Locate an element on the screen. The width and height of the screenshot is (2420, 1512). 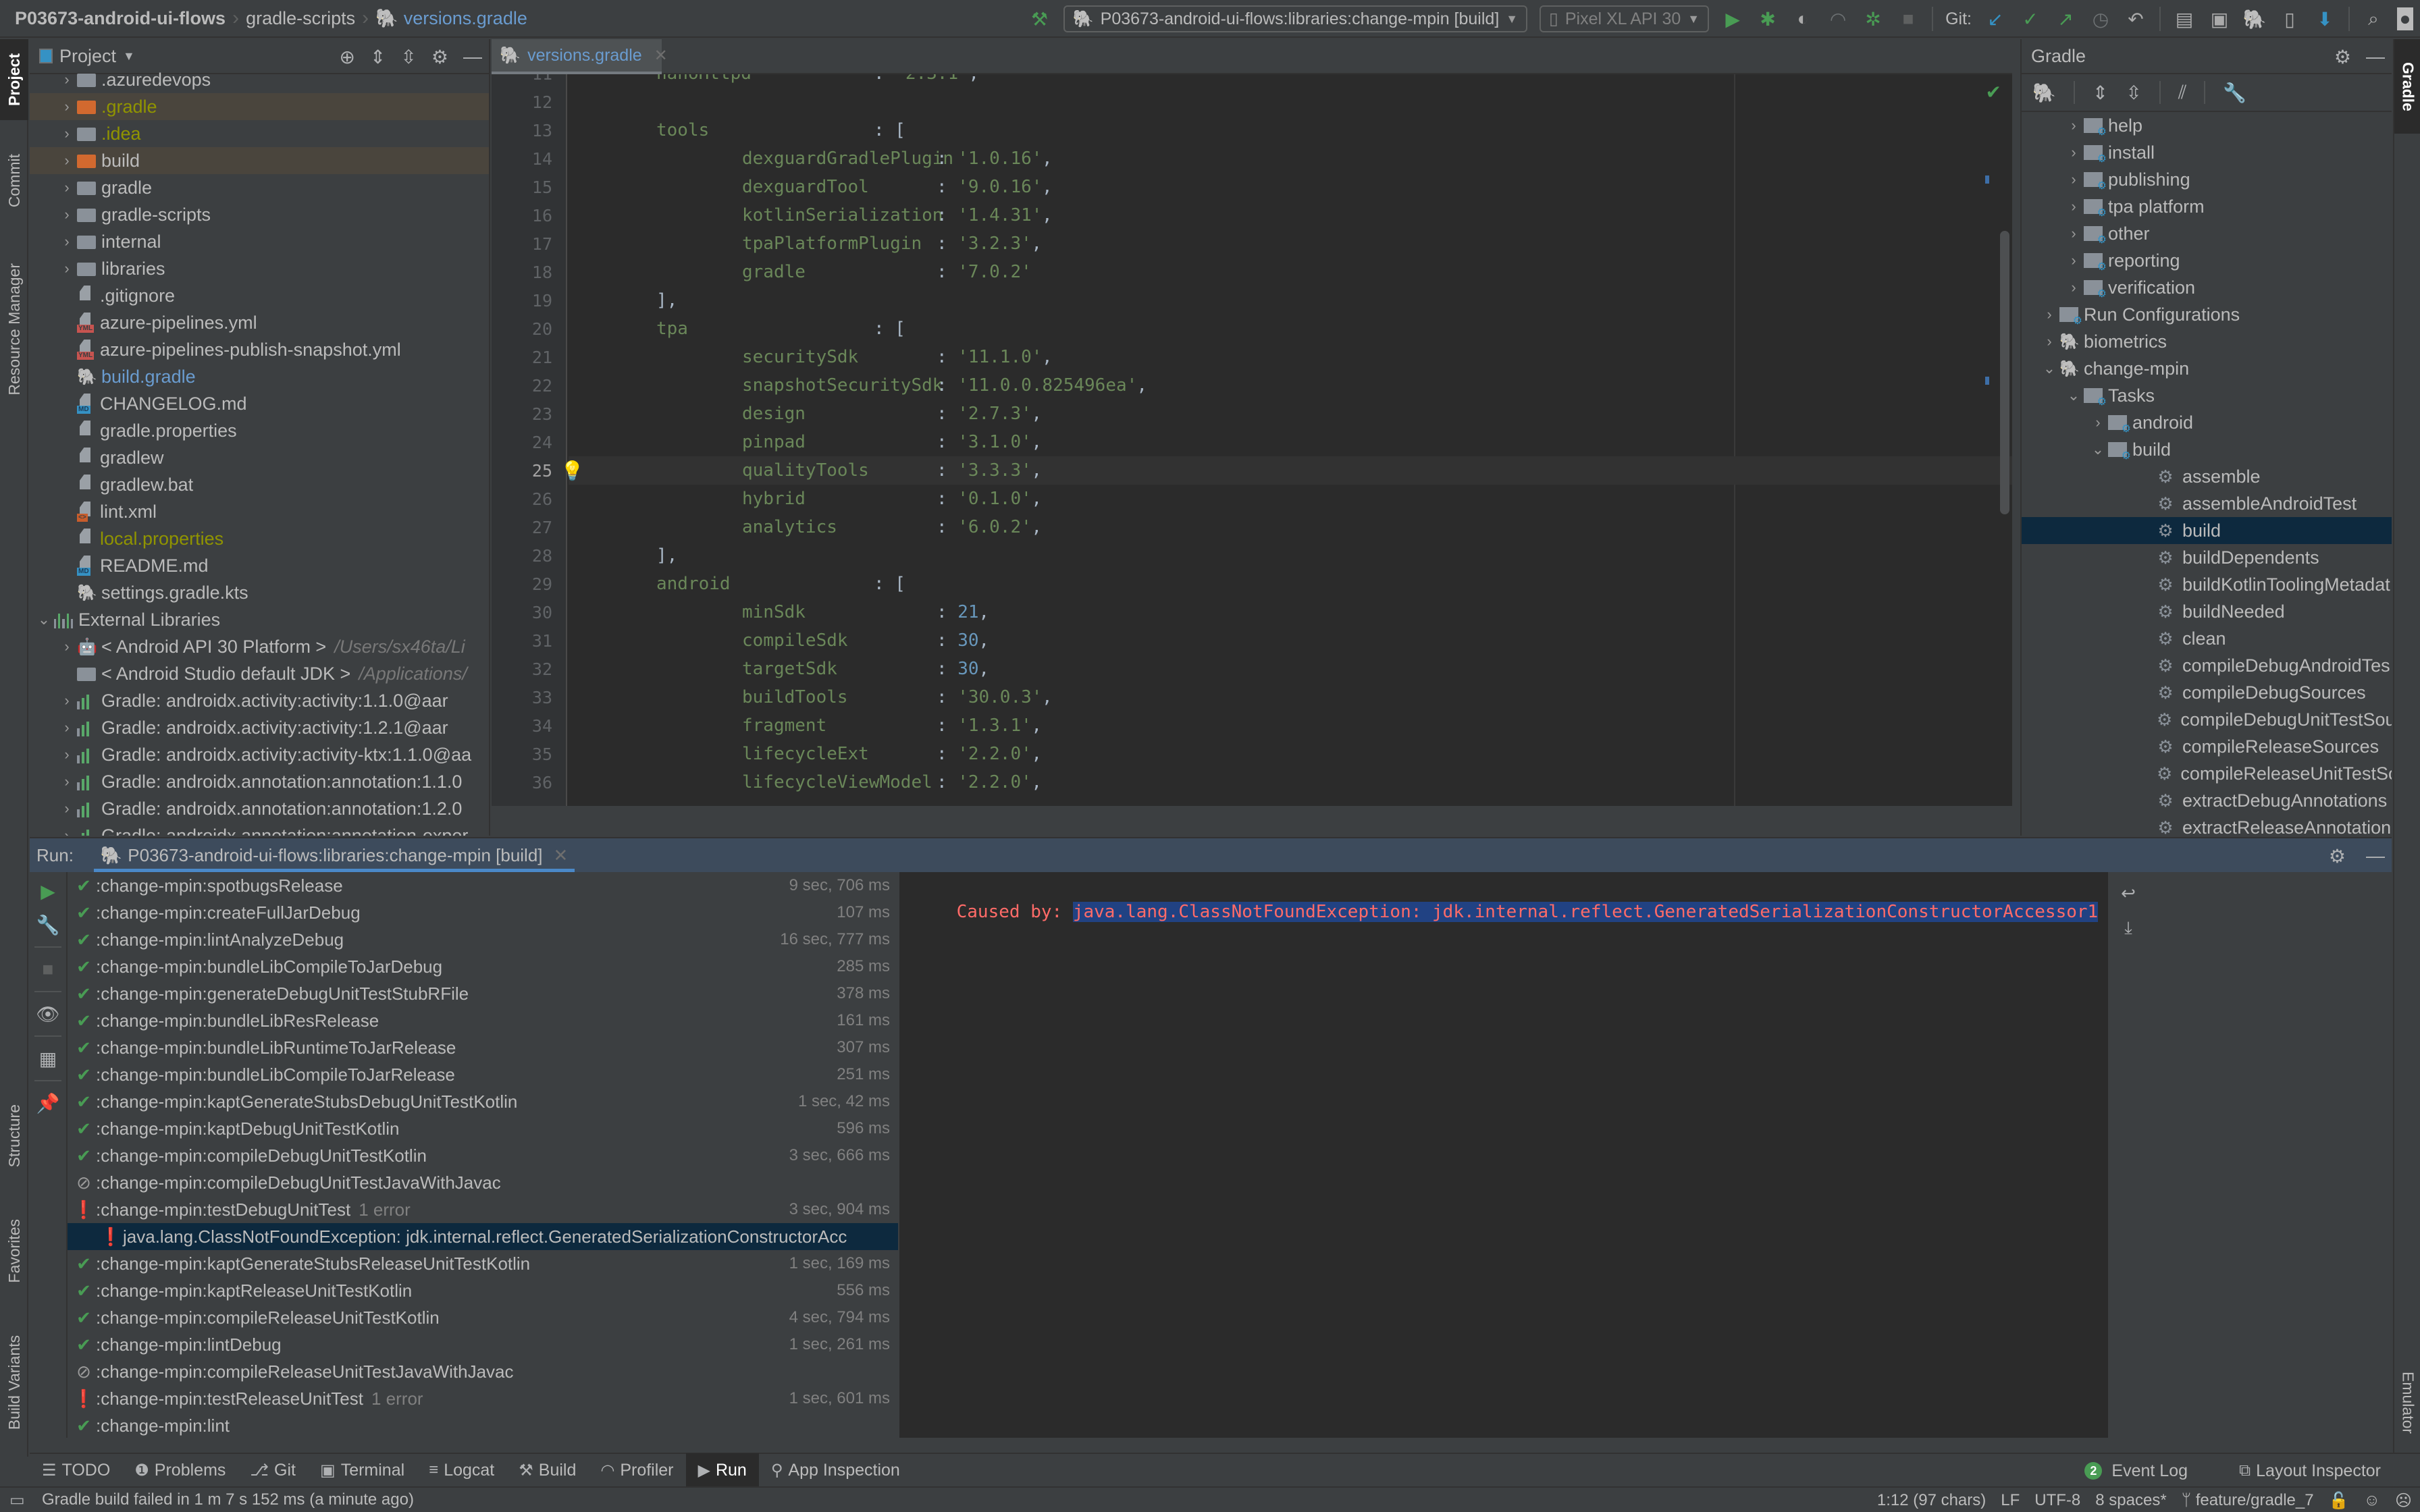
gear-icon: ⚙ is located at coordinates (2337, 856).